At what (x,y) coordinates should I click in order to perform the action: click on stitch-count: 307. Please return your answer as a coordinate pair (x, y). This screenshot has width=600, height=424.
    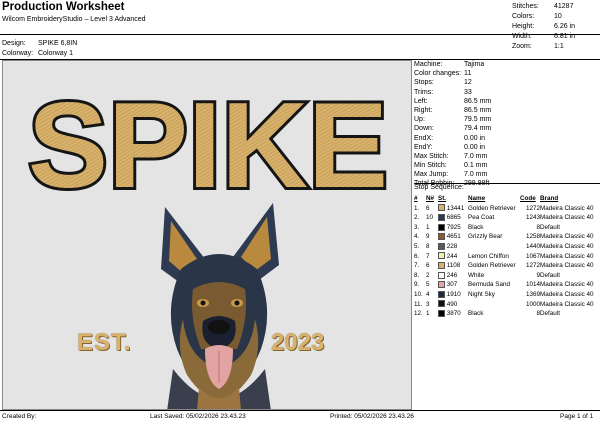
    Looking at the image, I should click on (453, 285).